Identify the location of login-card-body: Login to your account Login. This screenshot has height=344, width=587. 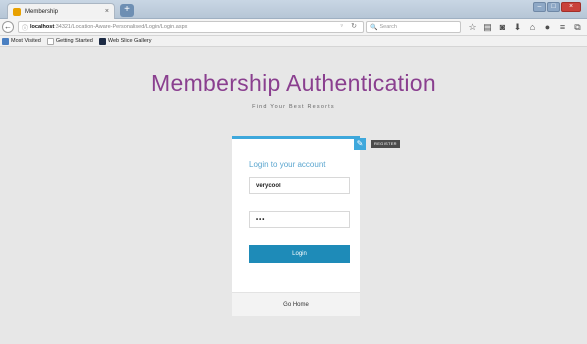
(296, 215).